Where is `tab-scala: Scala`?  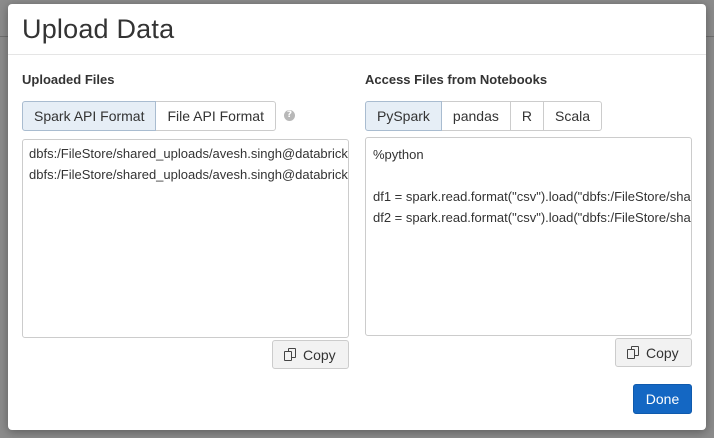 tab-scala: Scala is located at coordinates (572, 116).